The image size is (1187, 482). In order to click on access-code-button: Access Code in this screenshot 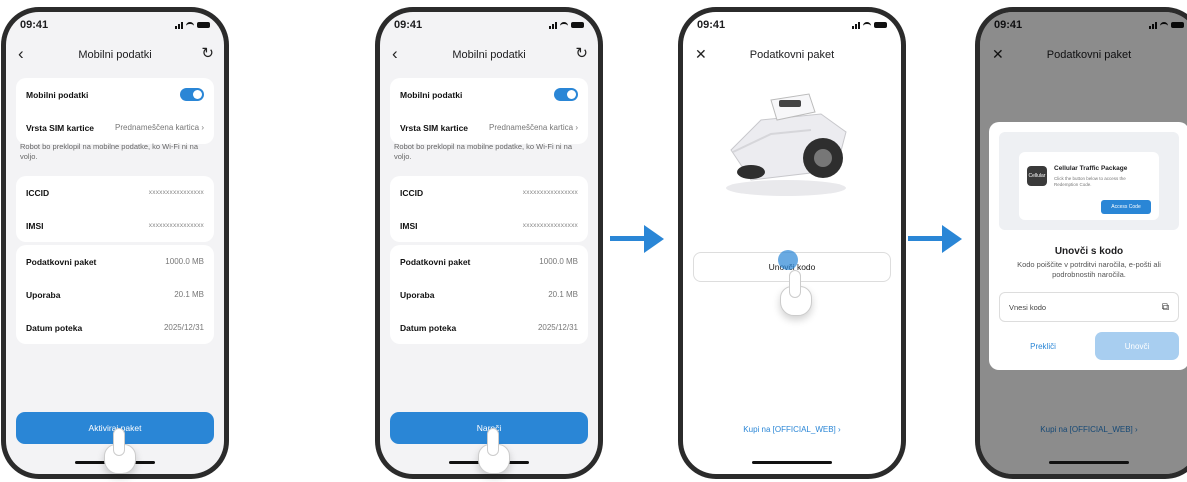, I will do `click(1126, 207)`.